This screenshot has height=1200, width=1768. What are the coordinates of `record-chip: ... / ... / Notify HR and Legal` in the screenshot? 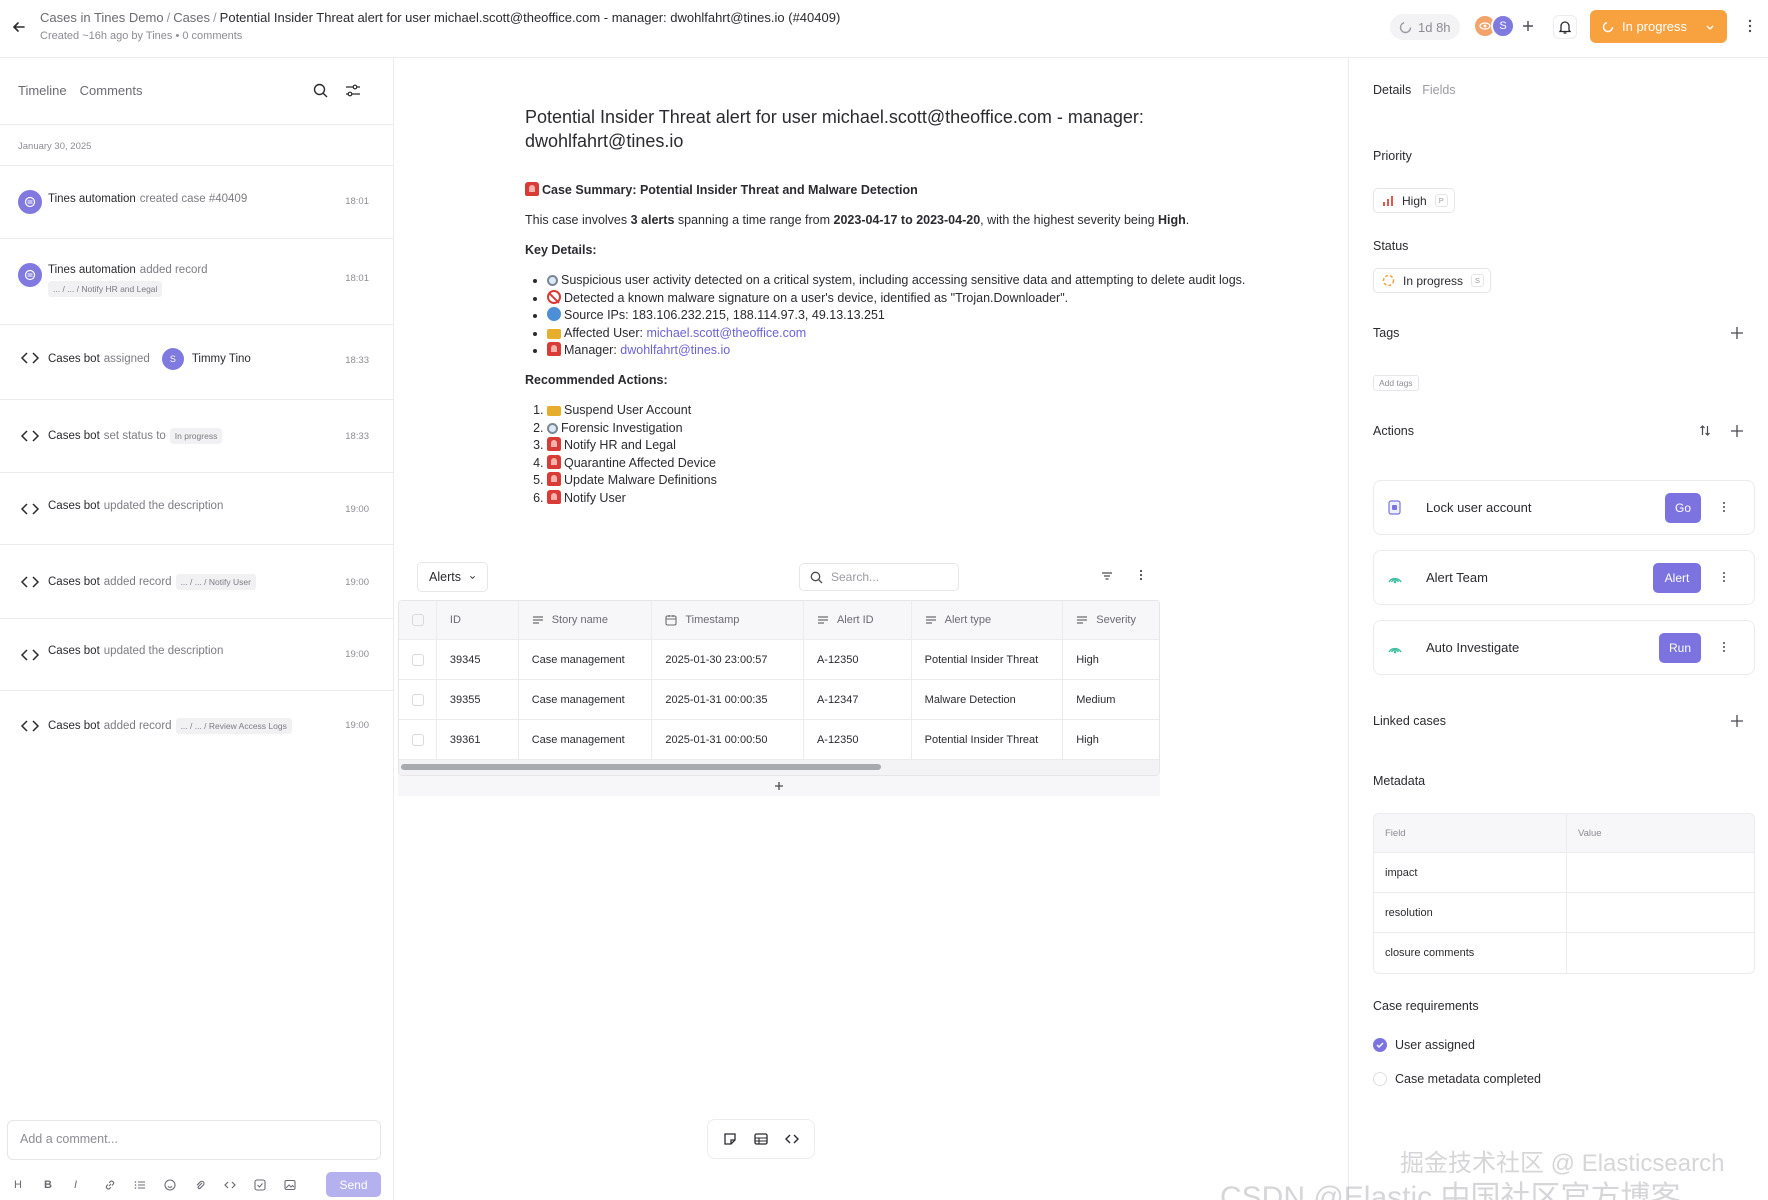 It's located at (105, 289).